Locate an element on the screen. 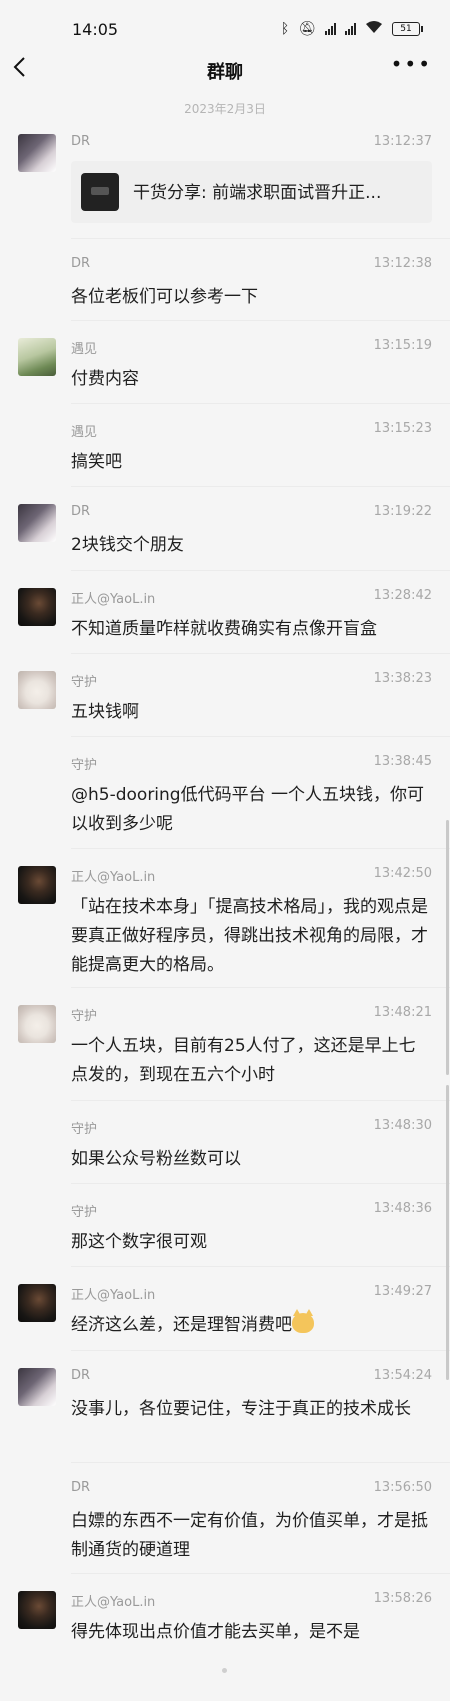  message-item: 正人@YaoL.in 13:49:27 经济这么差，还是理智消费吧 is located at coordinates (225, 1314).